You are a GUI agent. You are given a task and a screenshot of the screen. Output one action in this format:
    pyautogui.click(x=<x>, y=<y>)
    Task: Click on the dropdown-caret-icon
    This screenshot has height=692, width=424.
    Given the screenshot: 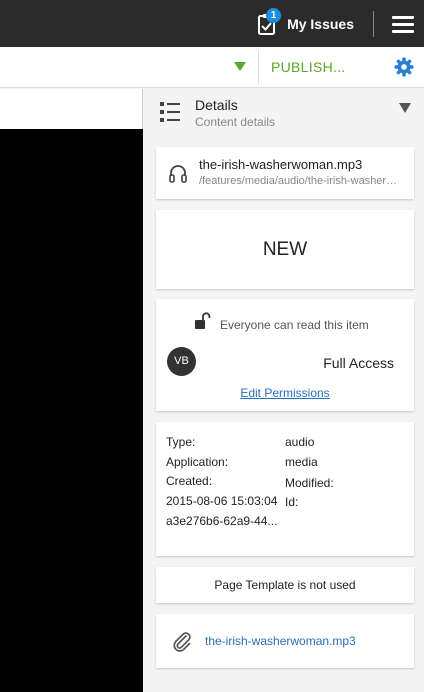 What is the action you would take?
    pyautogui.click(x=240, y=66)
    